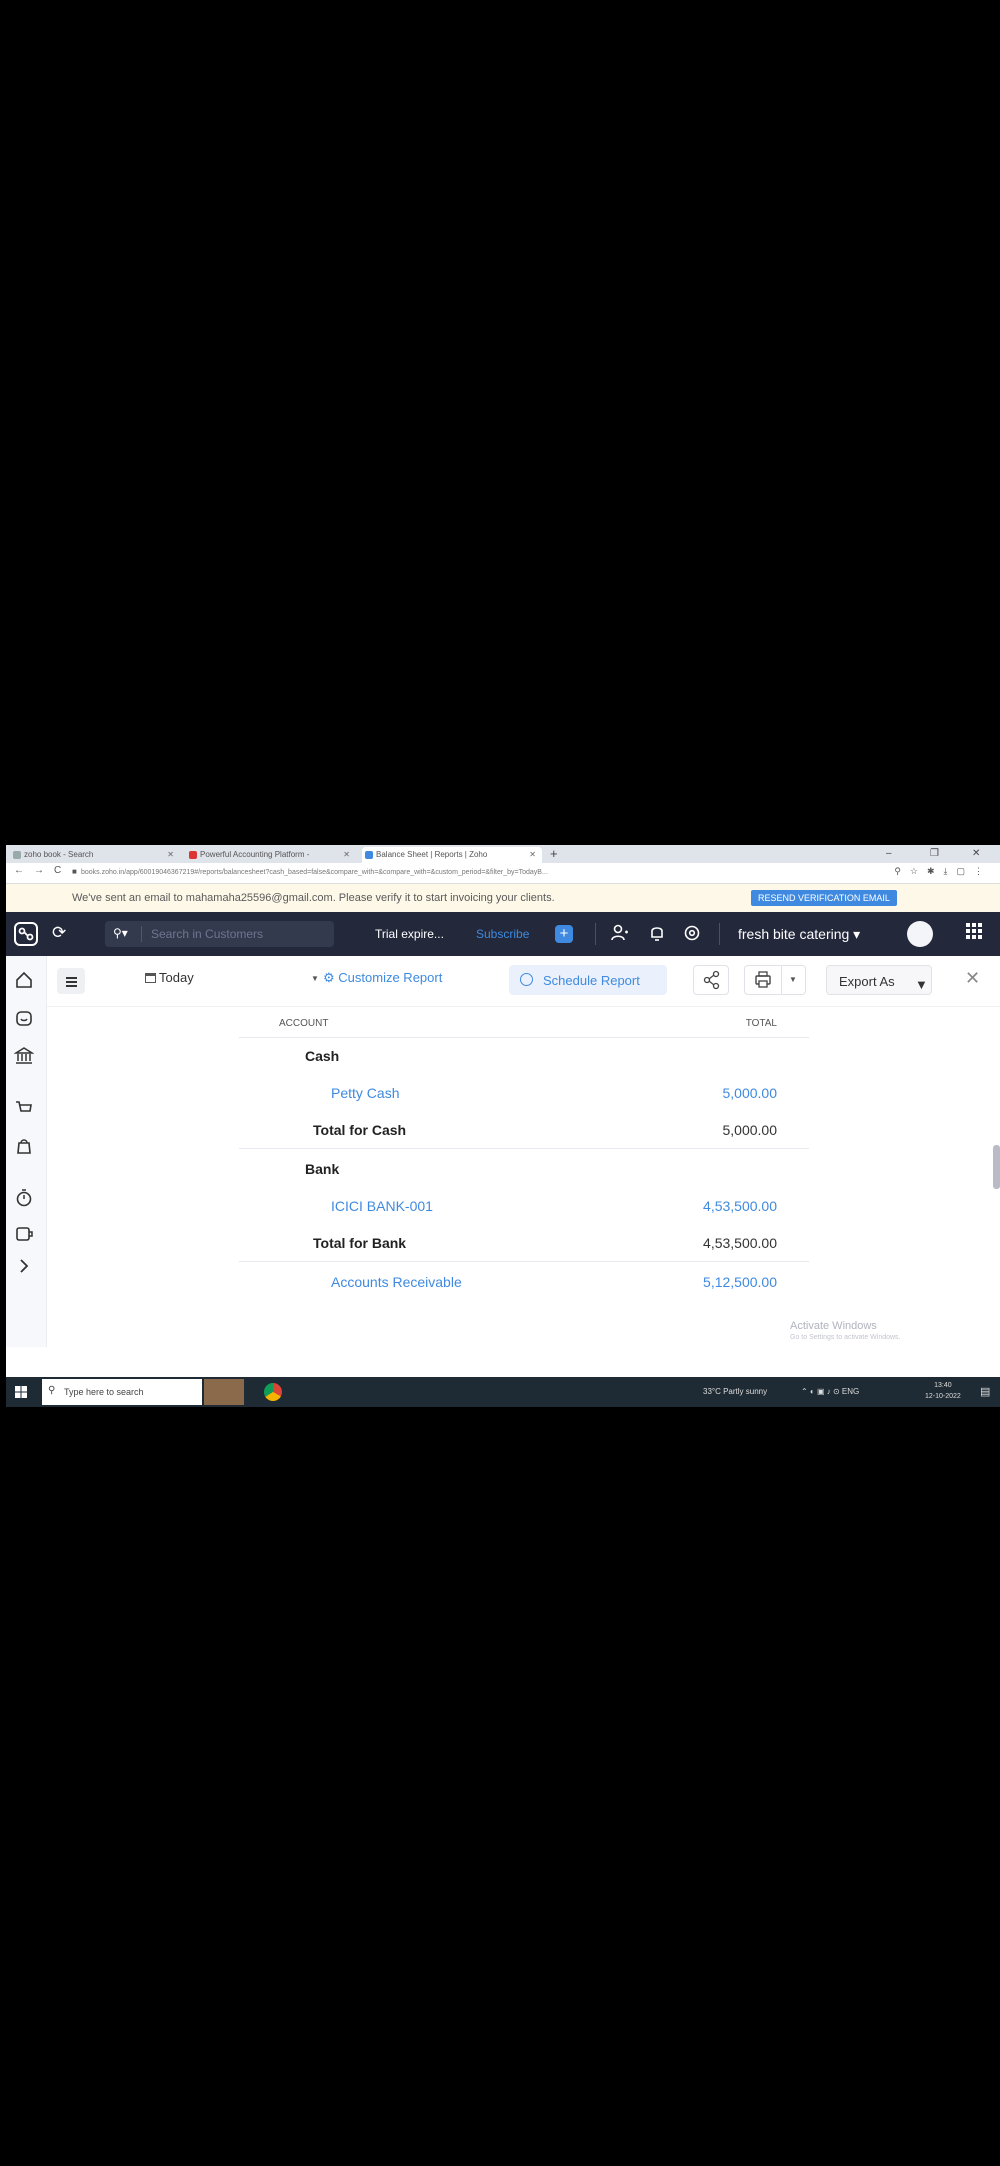 The height and width of the screenshot is (2166, 1000). Describe the element at coordinates (620, 933) in the screenshot. I see `referral-icon` at that location.